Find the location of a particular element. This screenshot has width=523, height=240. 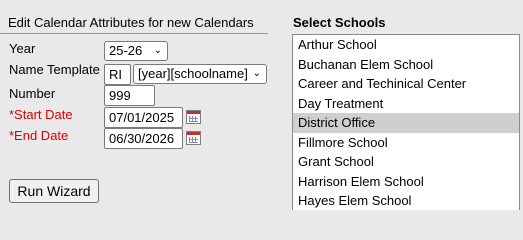

school-list-item: Career and Techinical Center is located at coordinates (406, 84).